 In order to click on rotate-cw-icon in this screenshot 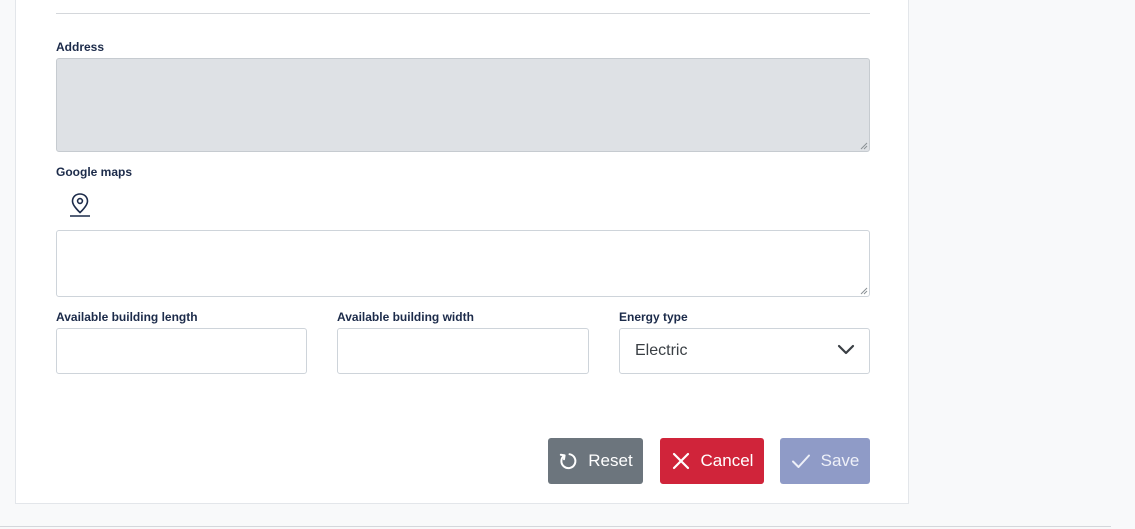, I will do `click(568, 461)`.